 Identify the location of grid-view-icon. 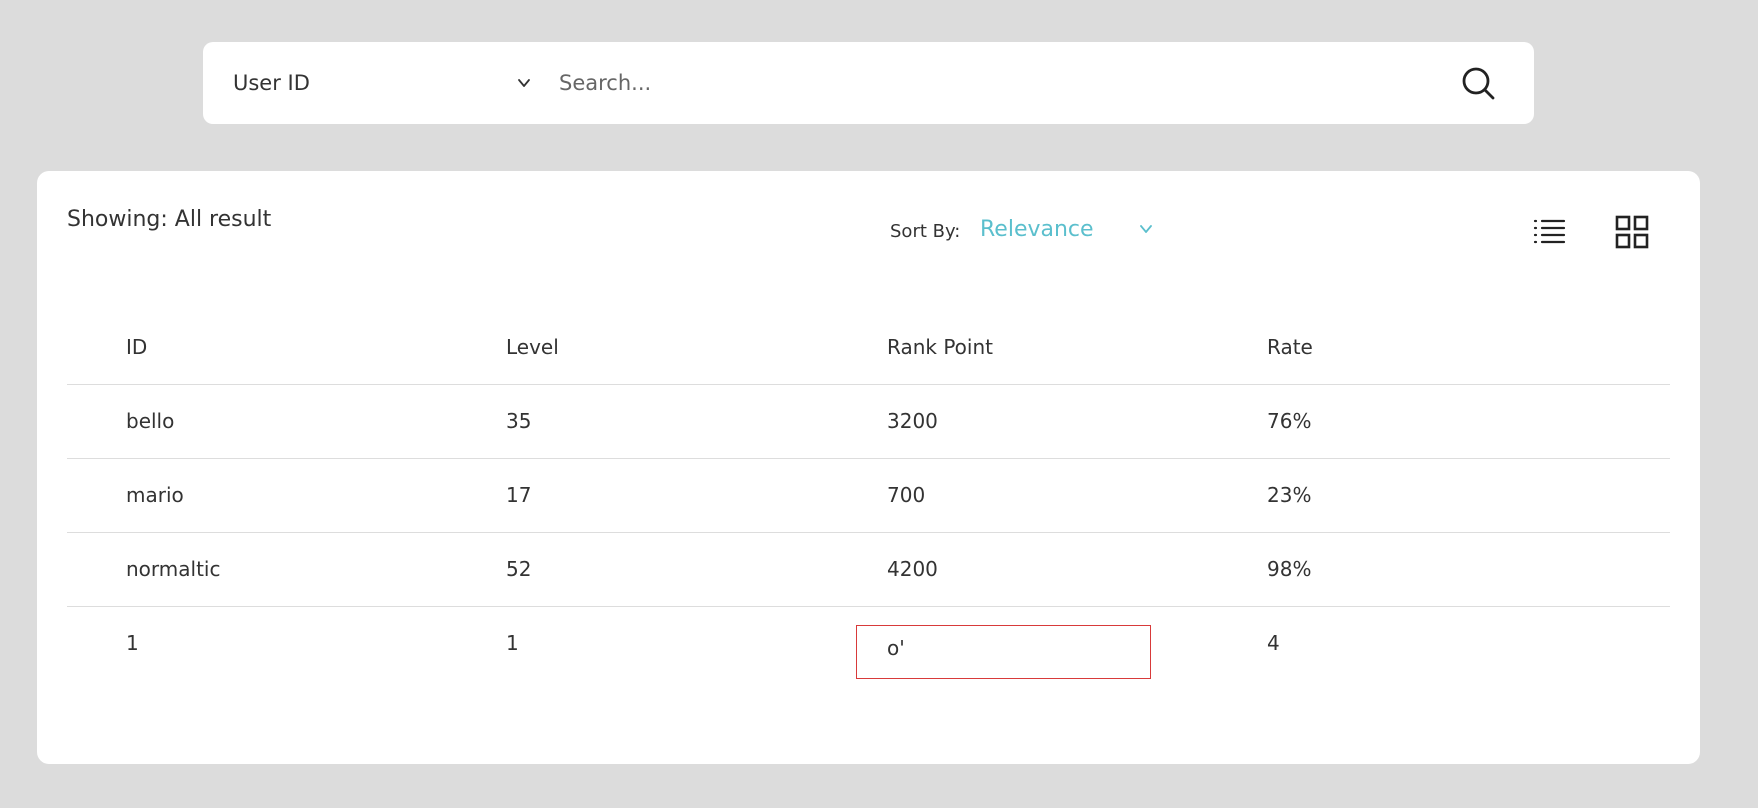
(1632, 232).